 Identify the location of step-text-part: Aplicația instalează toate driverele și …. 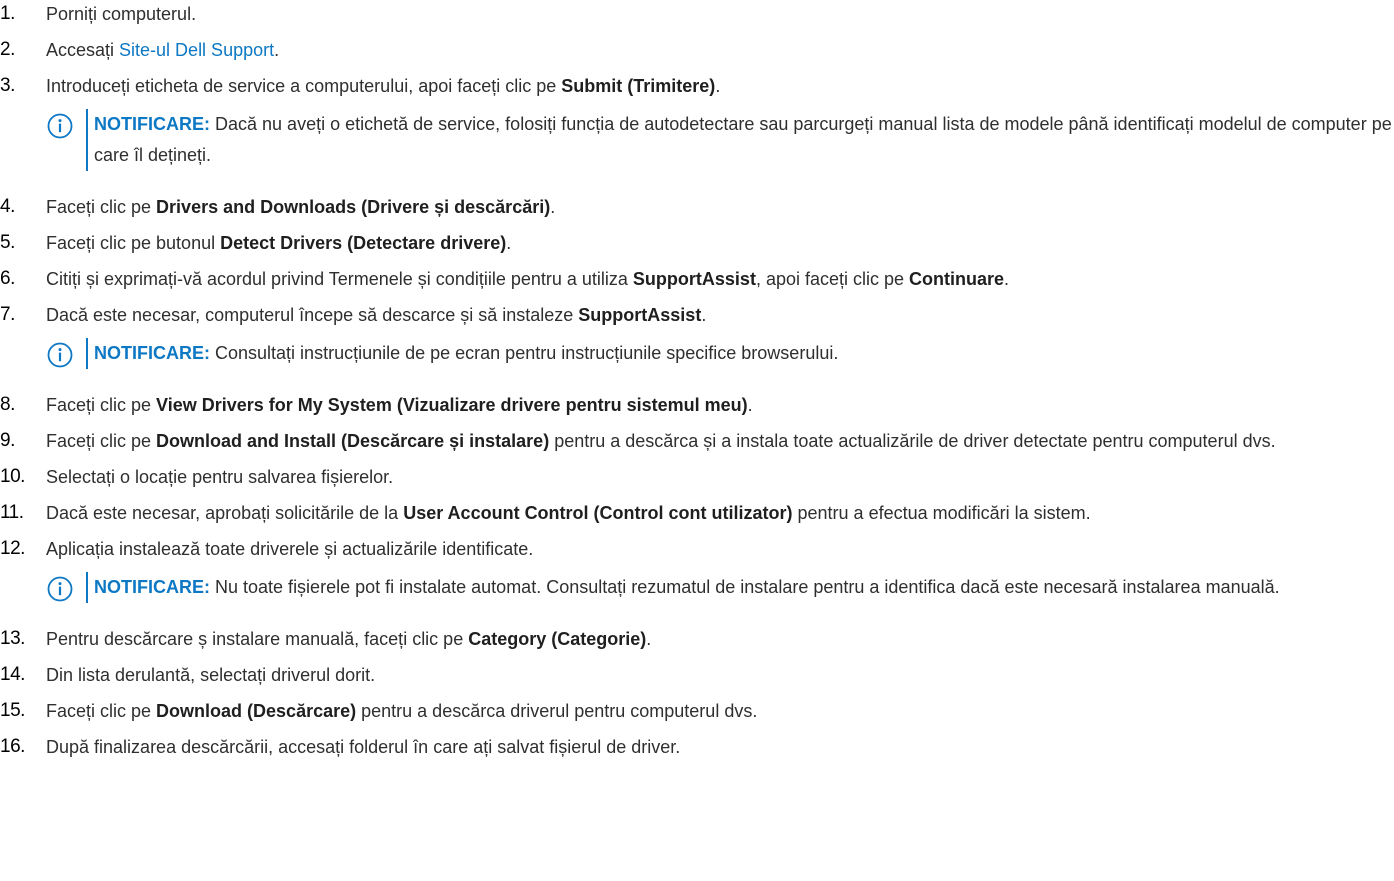
(290, 549).